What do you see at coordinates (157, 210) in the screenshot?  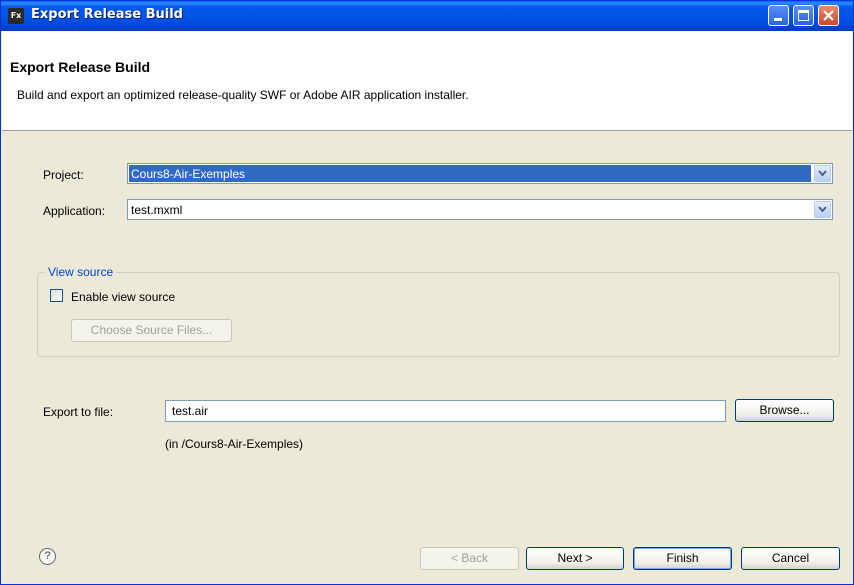 I see `application-value: test.mxml` at bounding box center [157, 210].